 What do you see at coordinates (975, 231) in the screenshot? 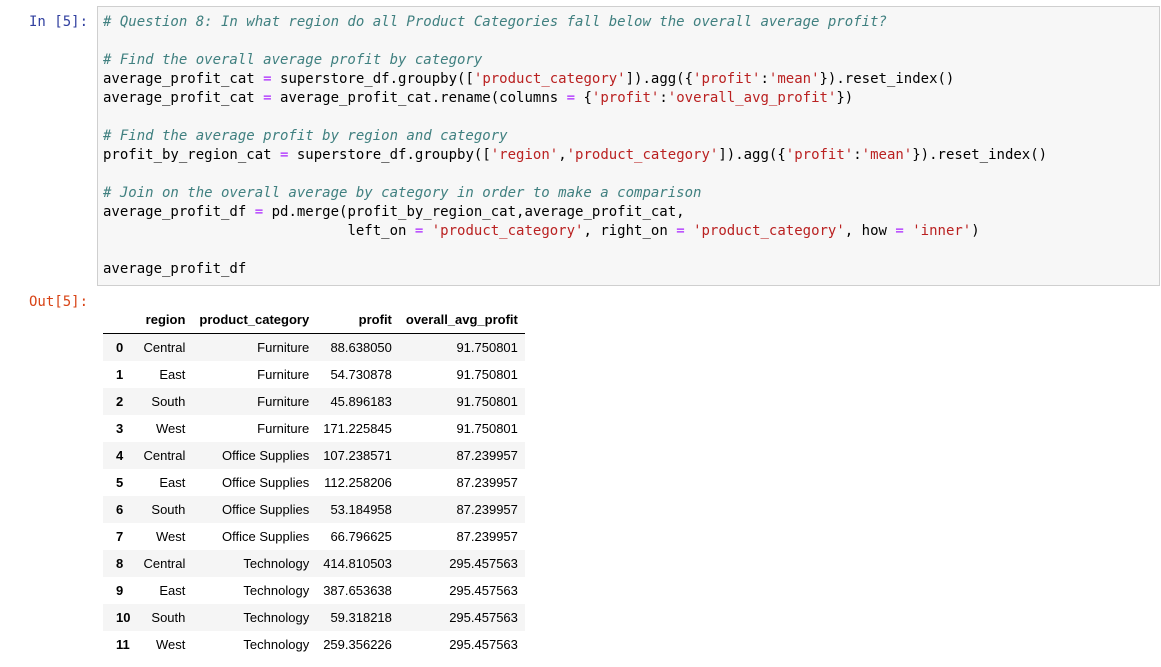
I see `code-token: )` at bounding box center [975, 231].